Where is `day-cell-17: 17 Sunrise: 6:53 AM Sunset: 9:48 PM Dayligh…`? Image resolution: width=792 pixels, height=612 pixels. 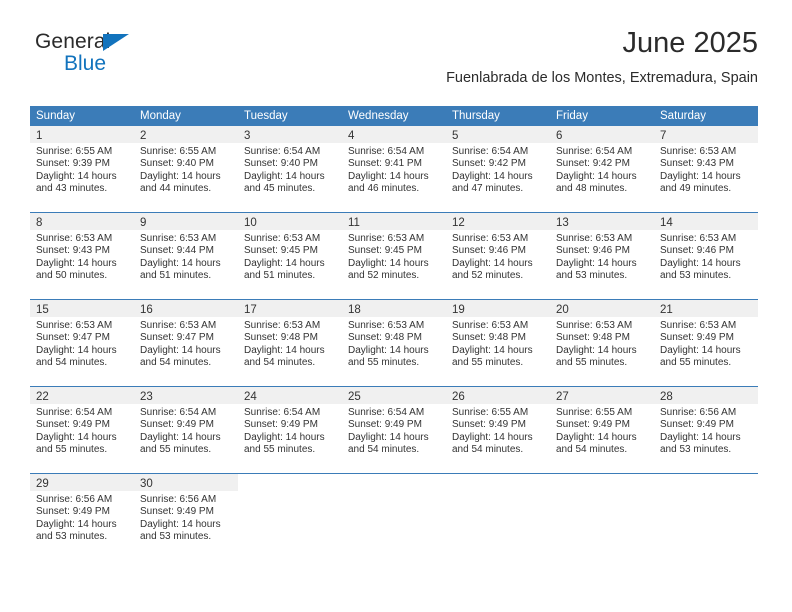 day-cell-17: 17 Sunrise: 6:53 AM Sunset: 9:48 PM Dayligh… is located at coordinates (290, 343).